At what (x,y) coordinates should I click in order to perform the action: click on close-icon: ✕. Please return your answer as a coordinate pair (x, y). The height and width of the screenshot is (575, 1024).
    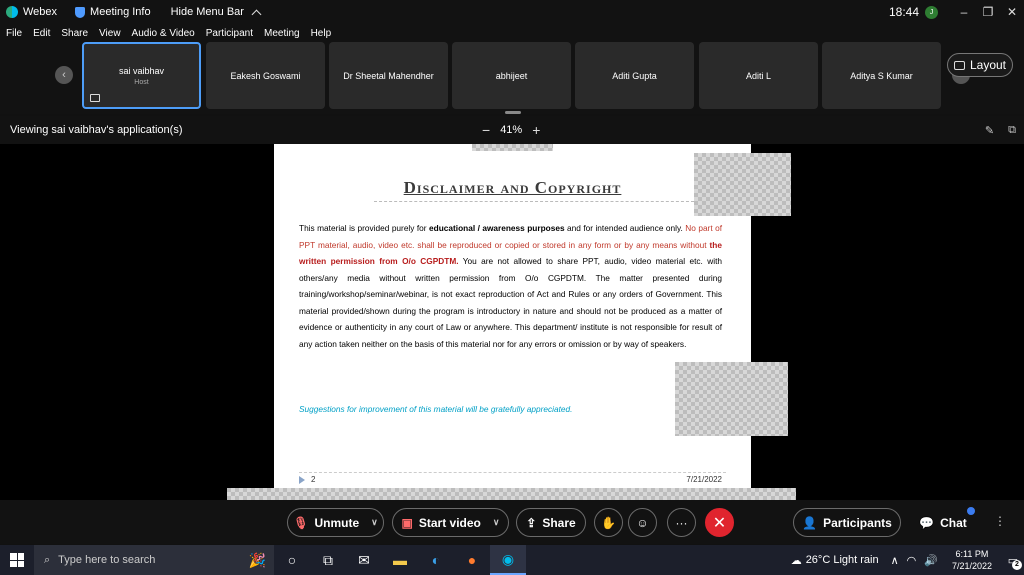
    Looking at the image, I should click on (719, 523).